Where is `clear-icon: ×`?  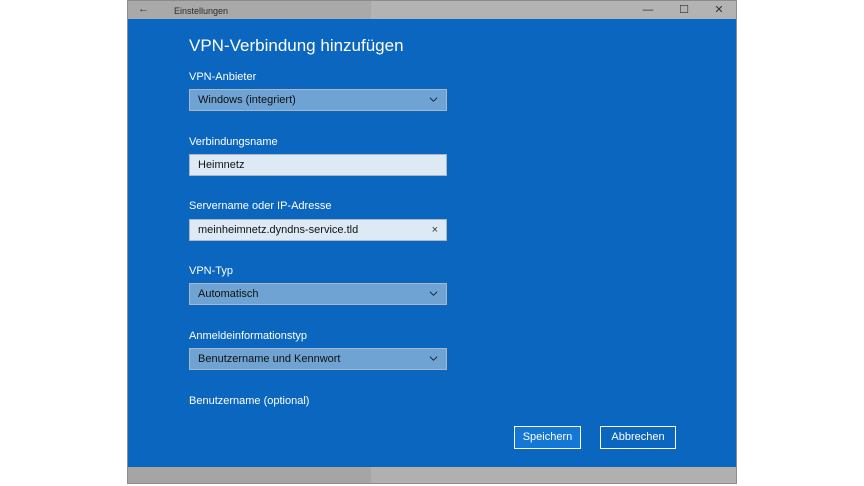 clear-icon: × is located at coordinates (435, 230).